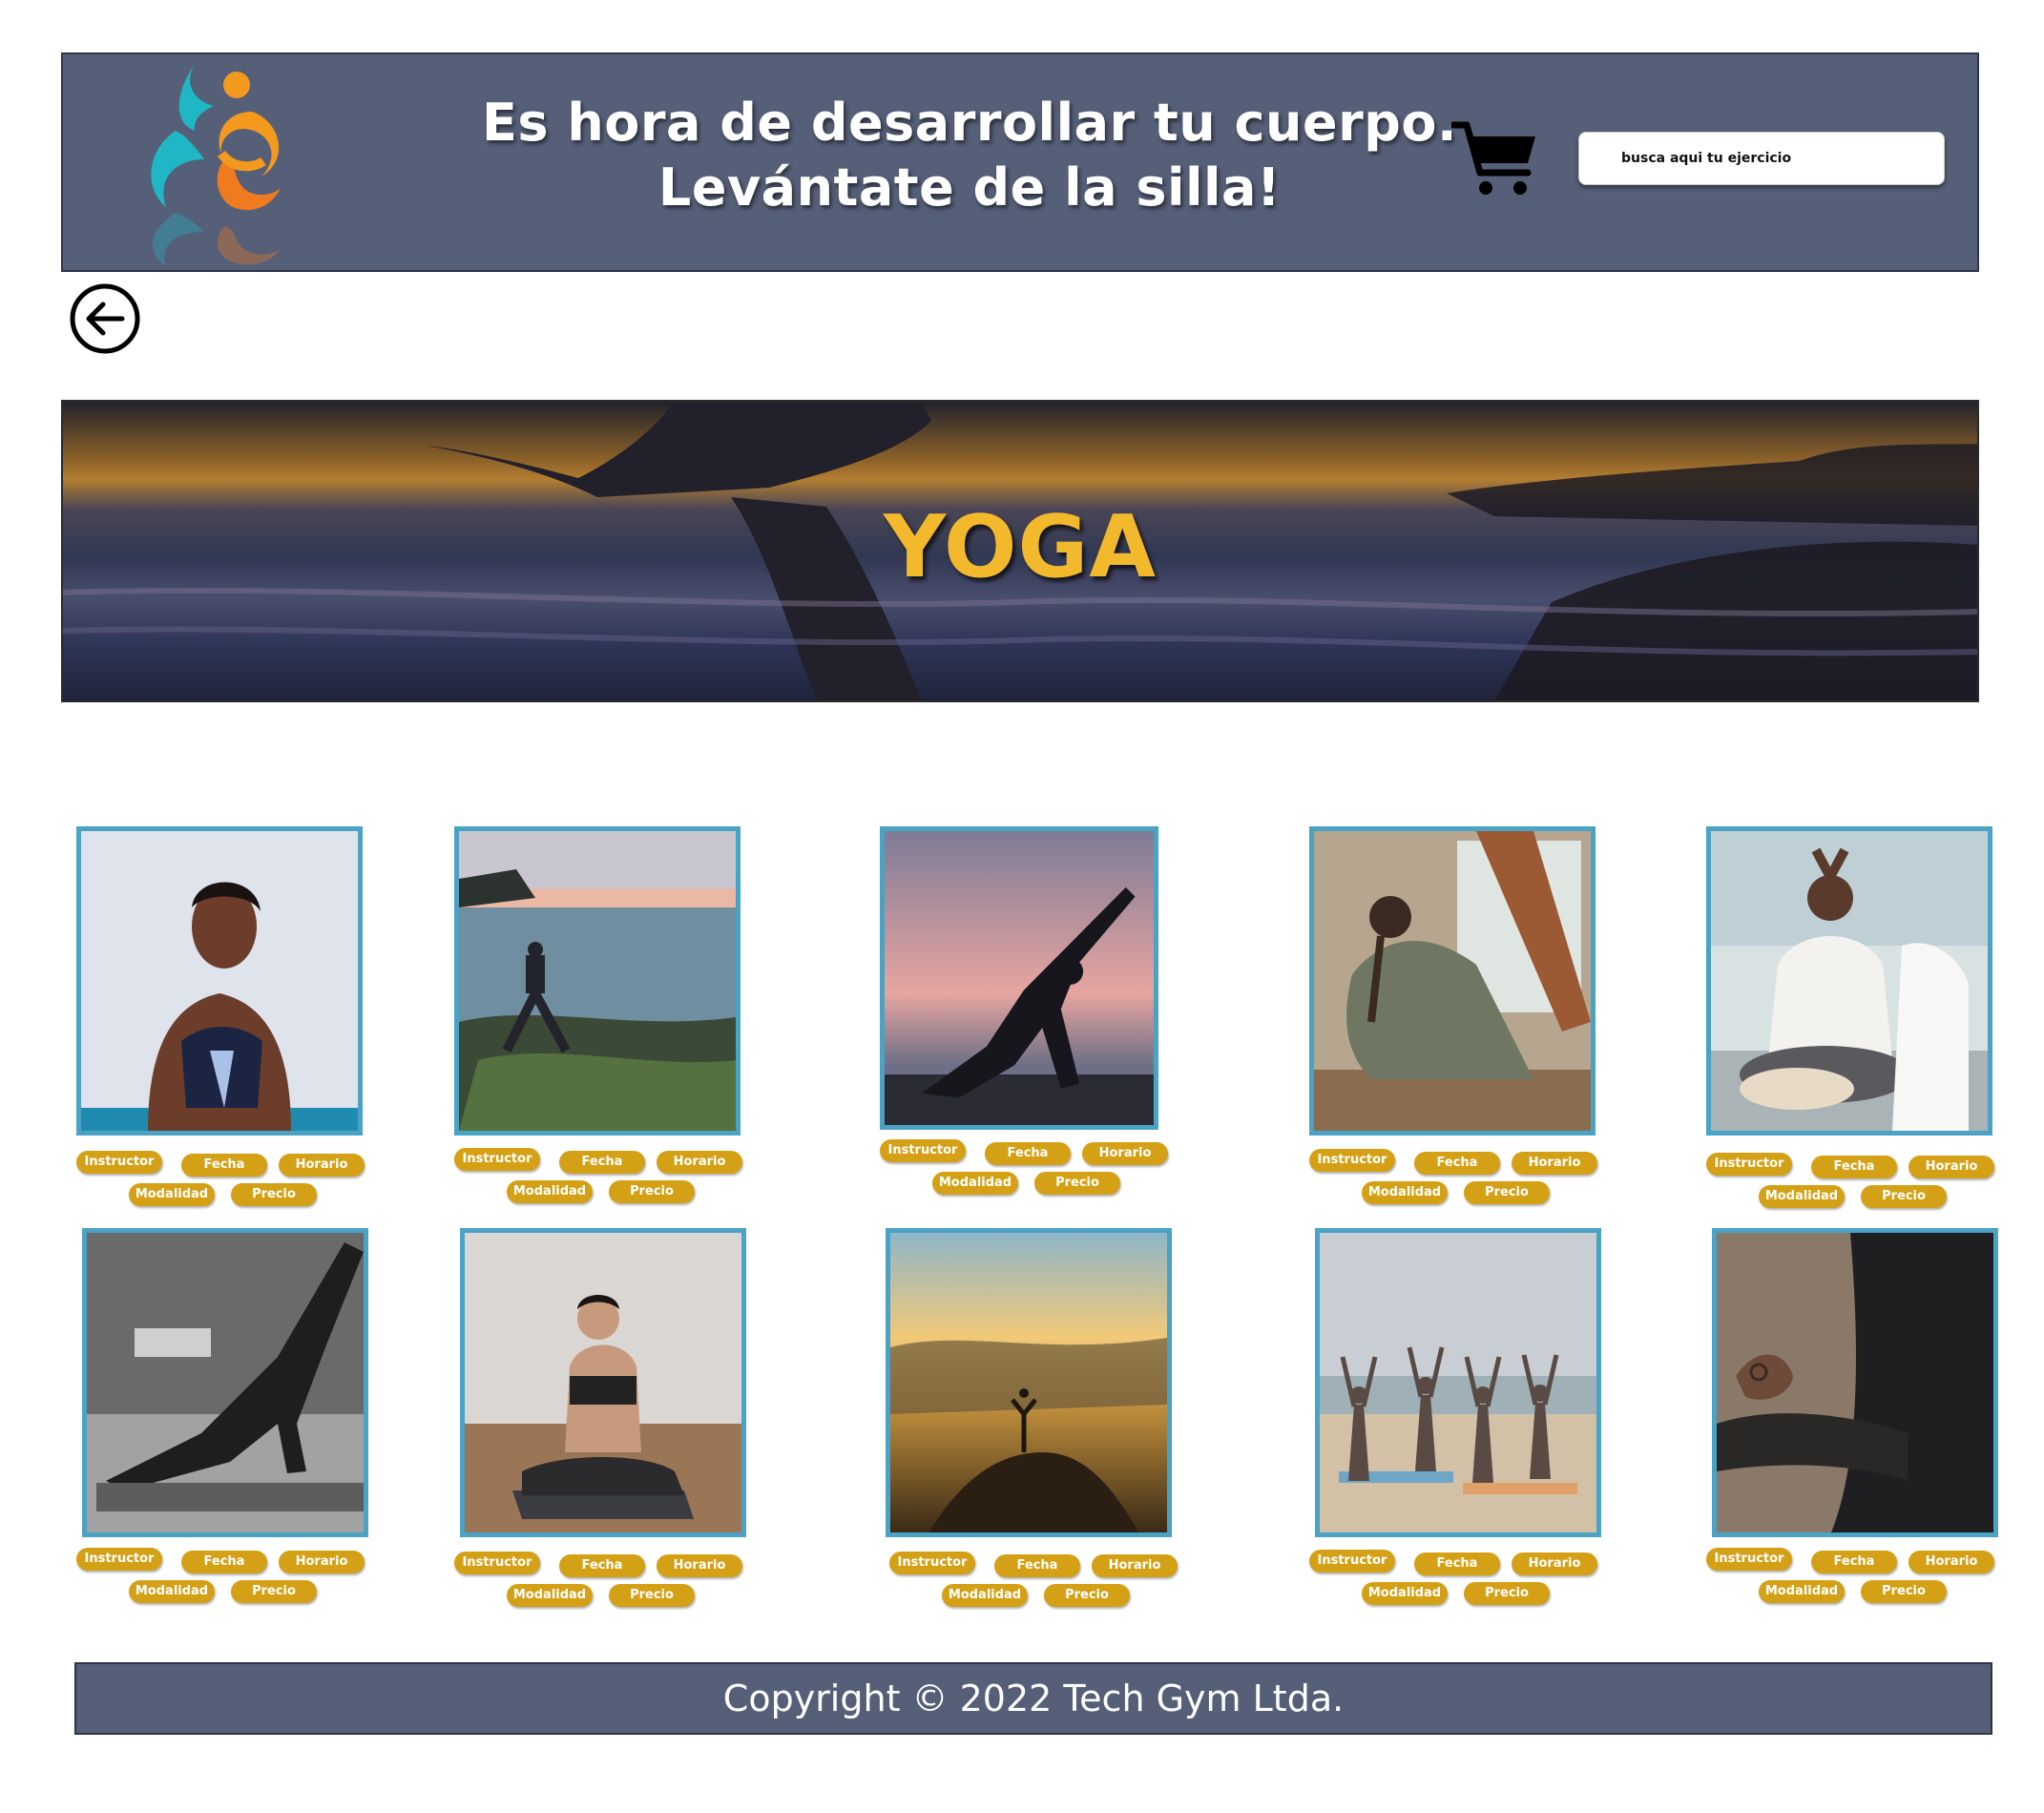 The height and width of the screenshot is (1813, 2044). What do you see at coordinates (1020, 547) in the screenshot?
I see `hero-title: YOGA` at bounding box center [1020, 547].